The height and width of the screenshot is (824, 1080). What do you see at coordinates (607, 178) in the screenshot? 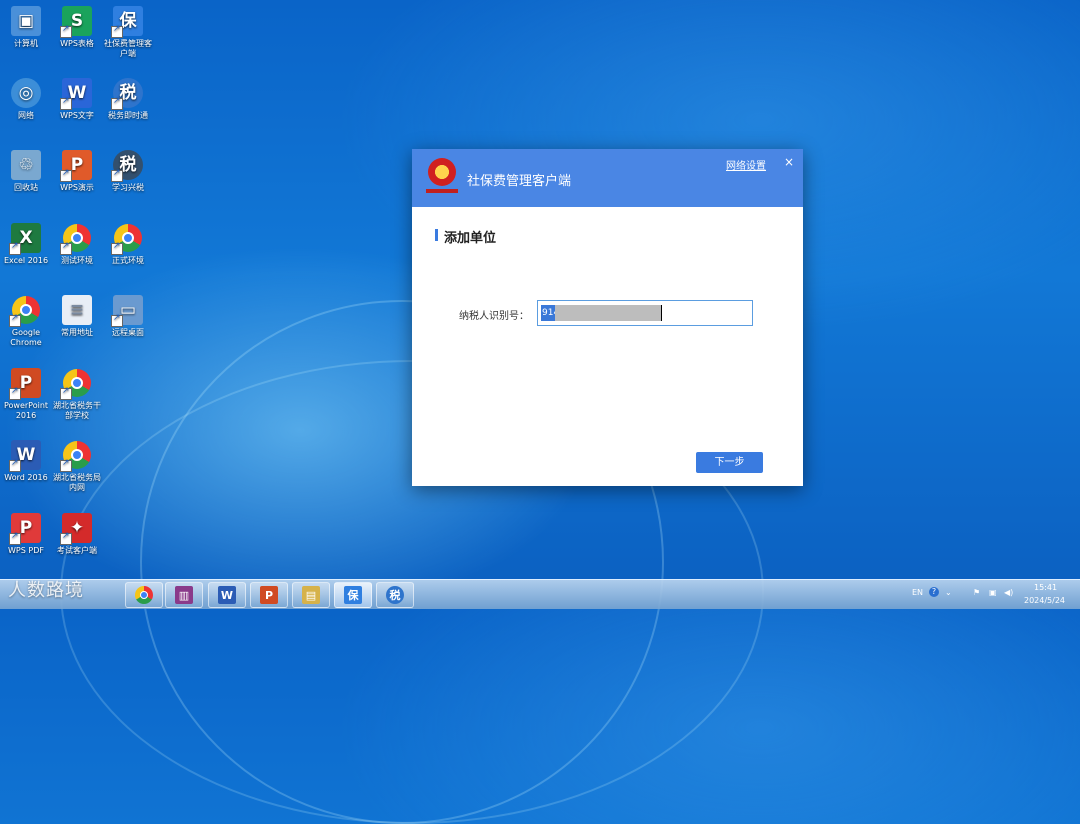
I see `dialog-header: 社保费管理客户端 网络设置 ×` at bounding box center [607, 178].